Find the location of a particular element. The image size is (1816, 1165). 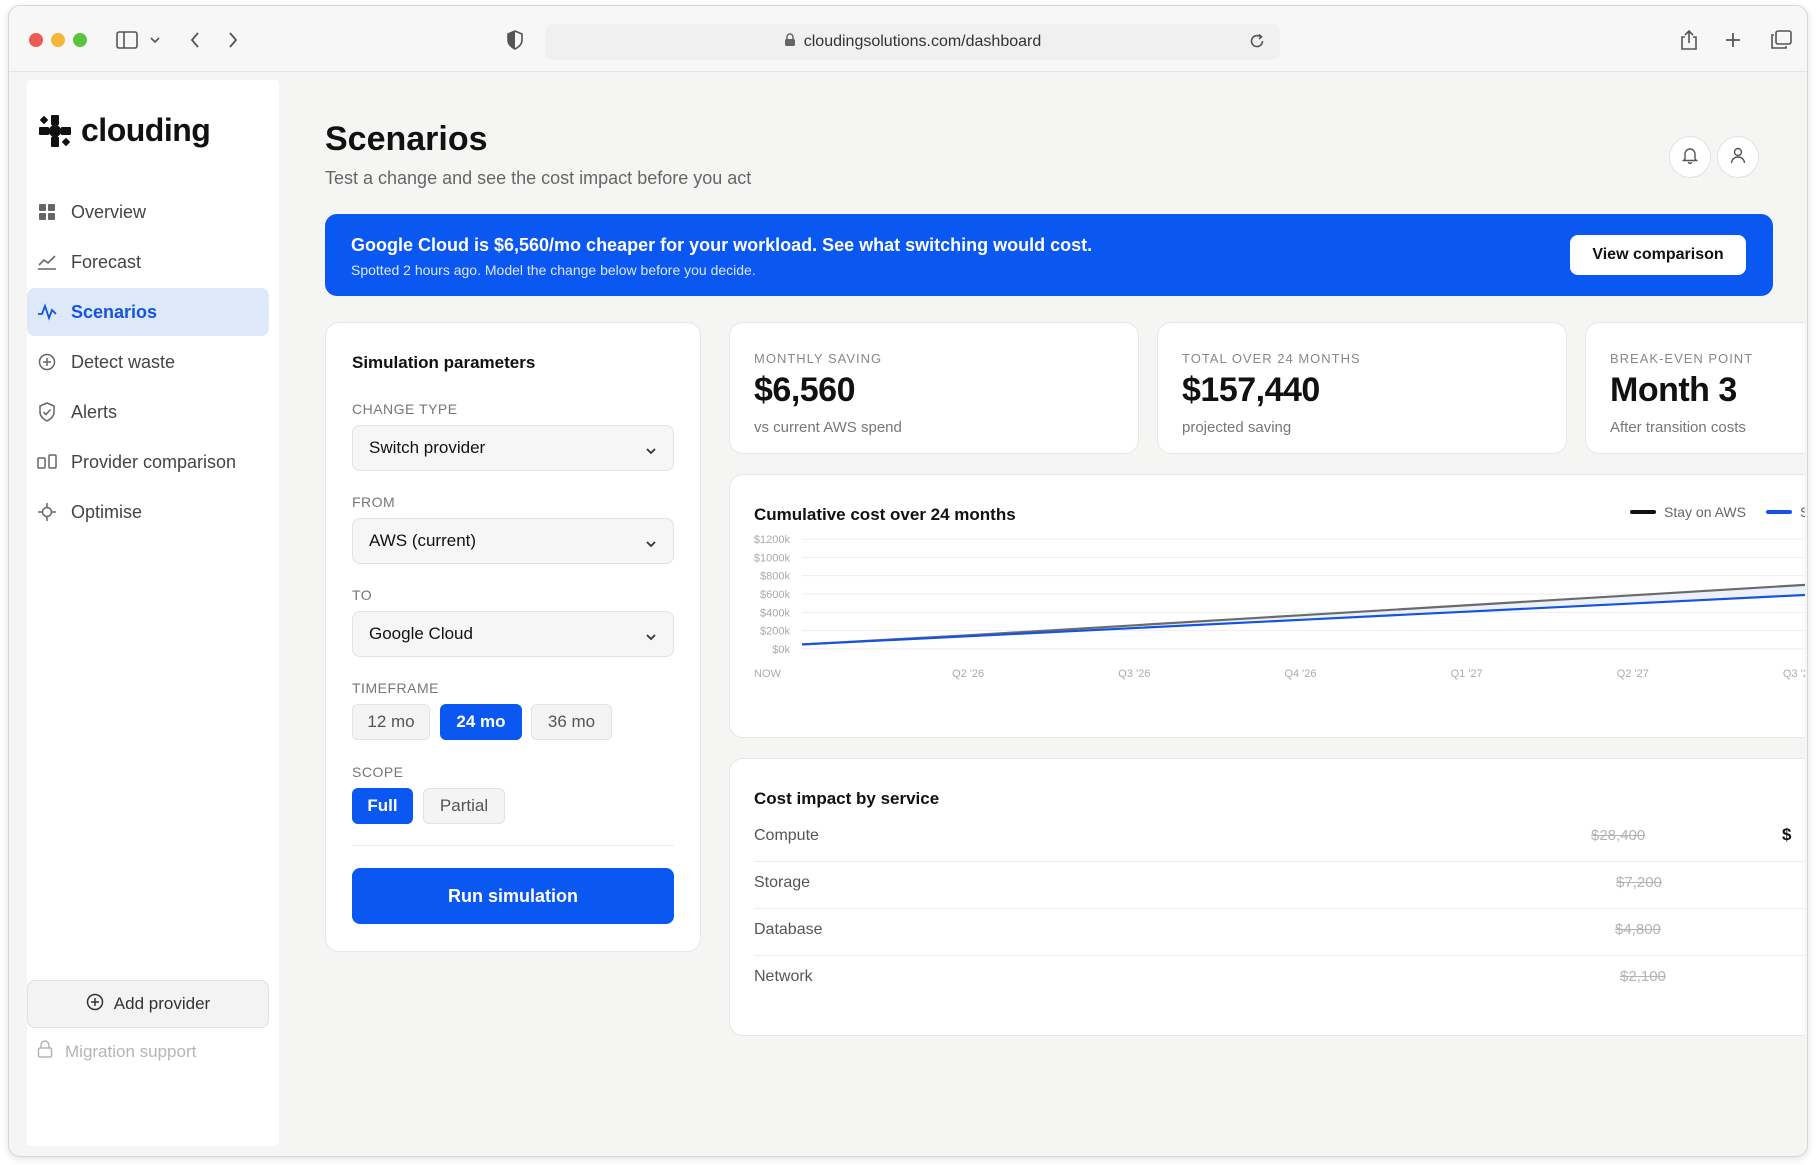

sidebar-item-optimise: Optimise is located at coordinates (148, 512).